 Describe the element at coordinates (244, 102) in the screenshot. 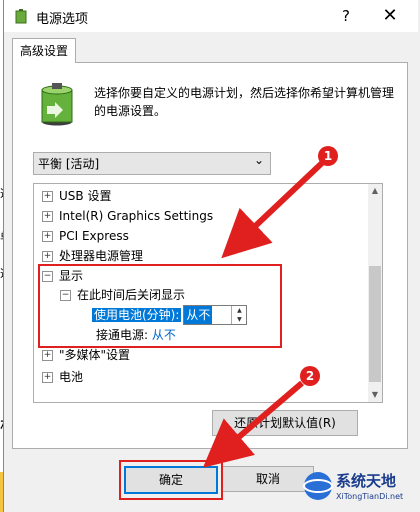

I see `description-text: 选择你要自定义的电源计划，然后选择你希望计算机管理的电源设置。` at that location.